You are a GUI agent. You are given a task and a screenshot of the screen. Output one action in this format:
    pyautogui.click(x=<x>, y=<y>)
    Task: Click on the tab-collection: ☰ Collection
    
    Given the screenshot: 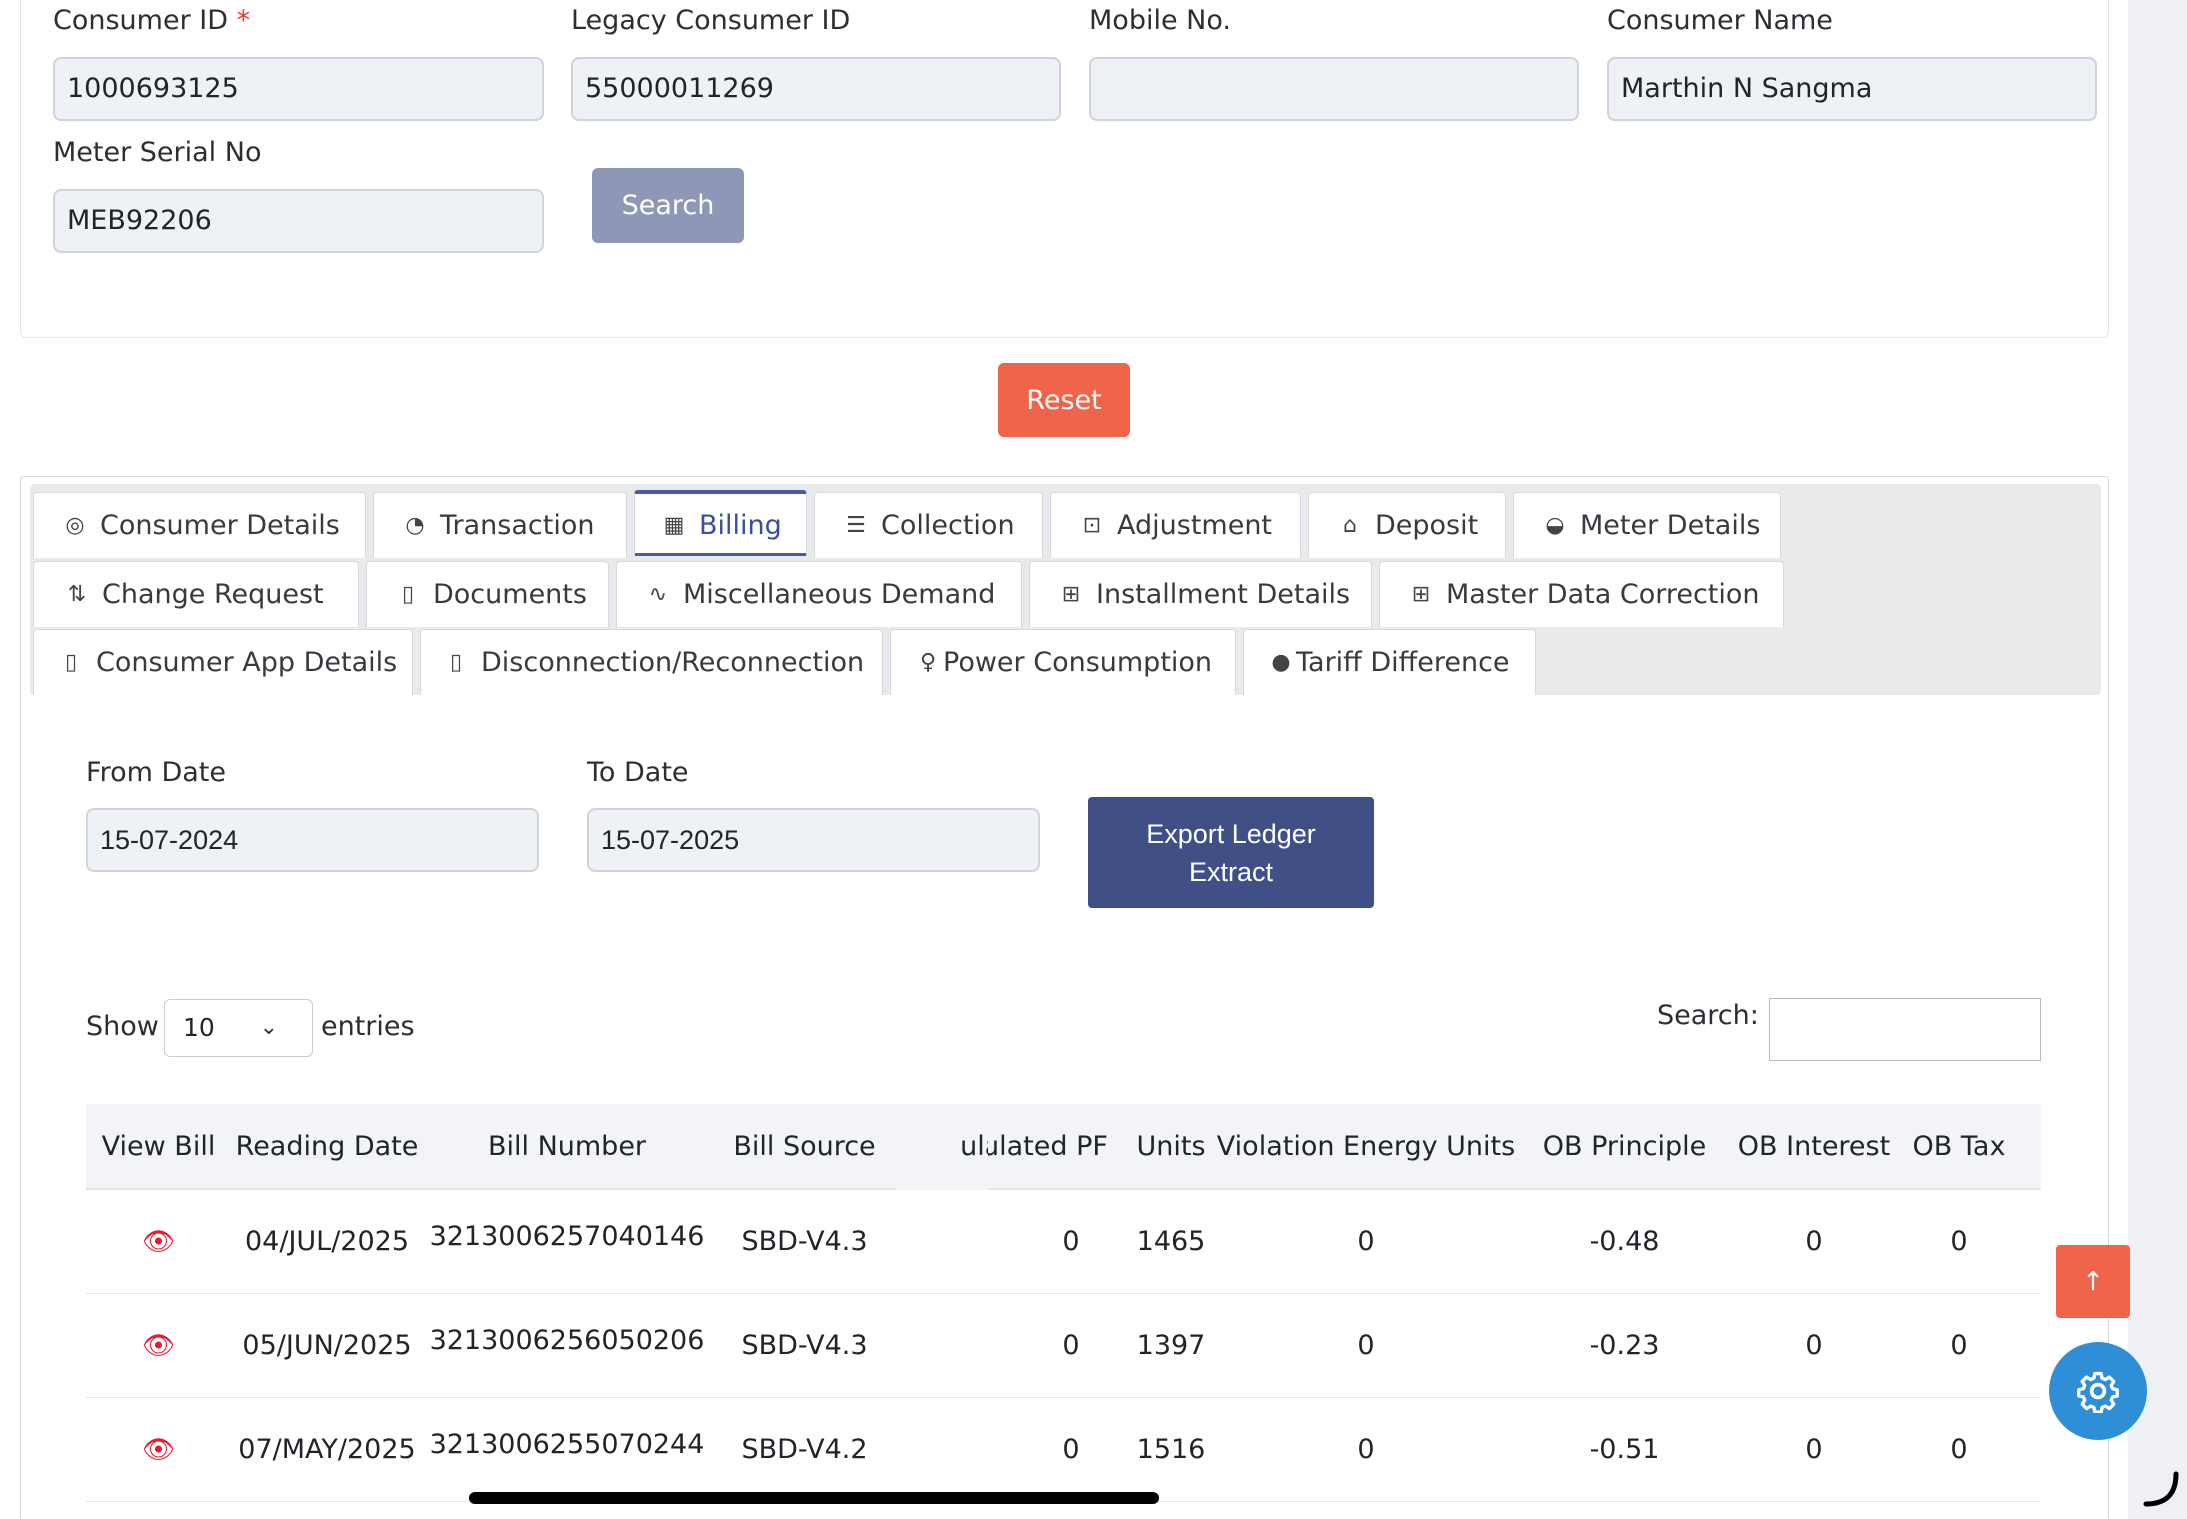 What is the action you would take?
    pyautogui.click(x=928, y=525)
    